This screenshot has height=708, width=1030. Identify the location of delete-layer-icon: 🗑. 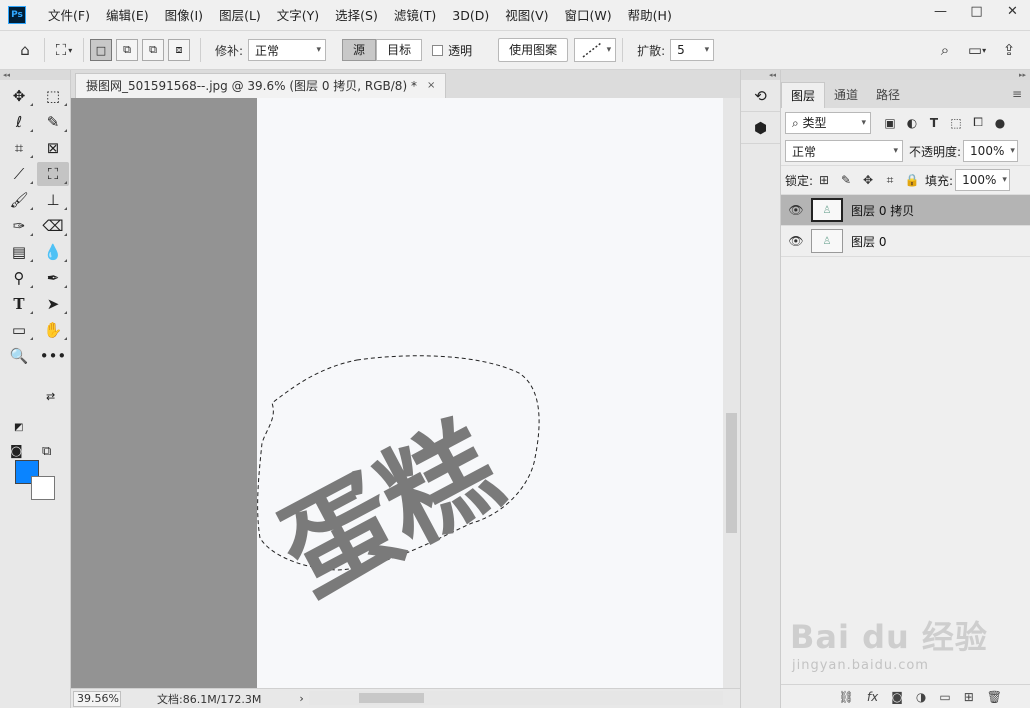
(994, 697).